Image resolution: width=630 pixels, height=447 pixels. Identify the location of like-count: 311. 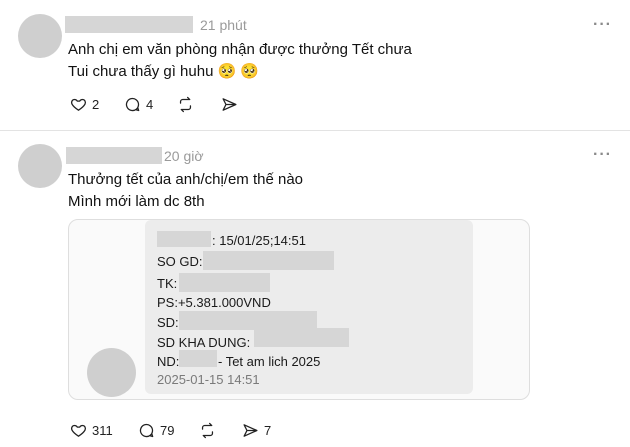
(102, 430).